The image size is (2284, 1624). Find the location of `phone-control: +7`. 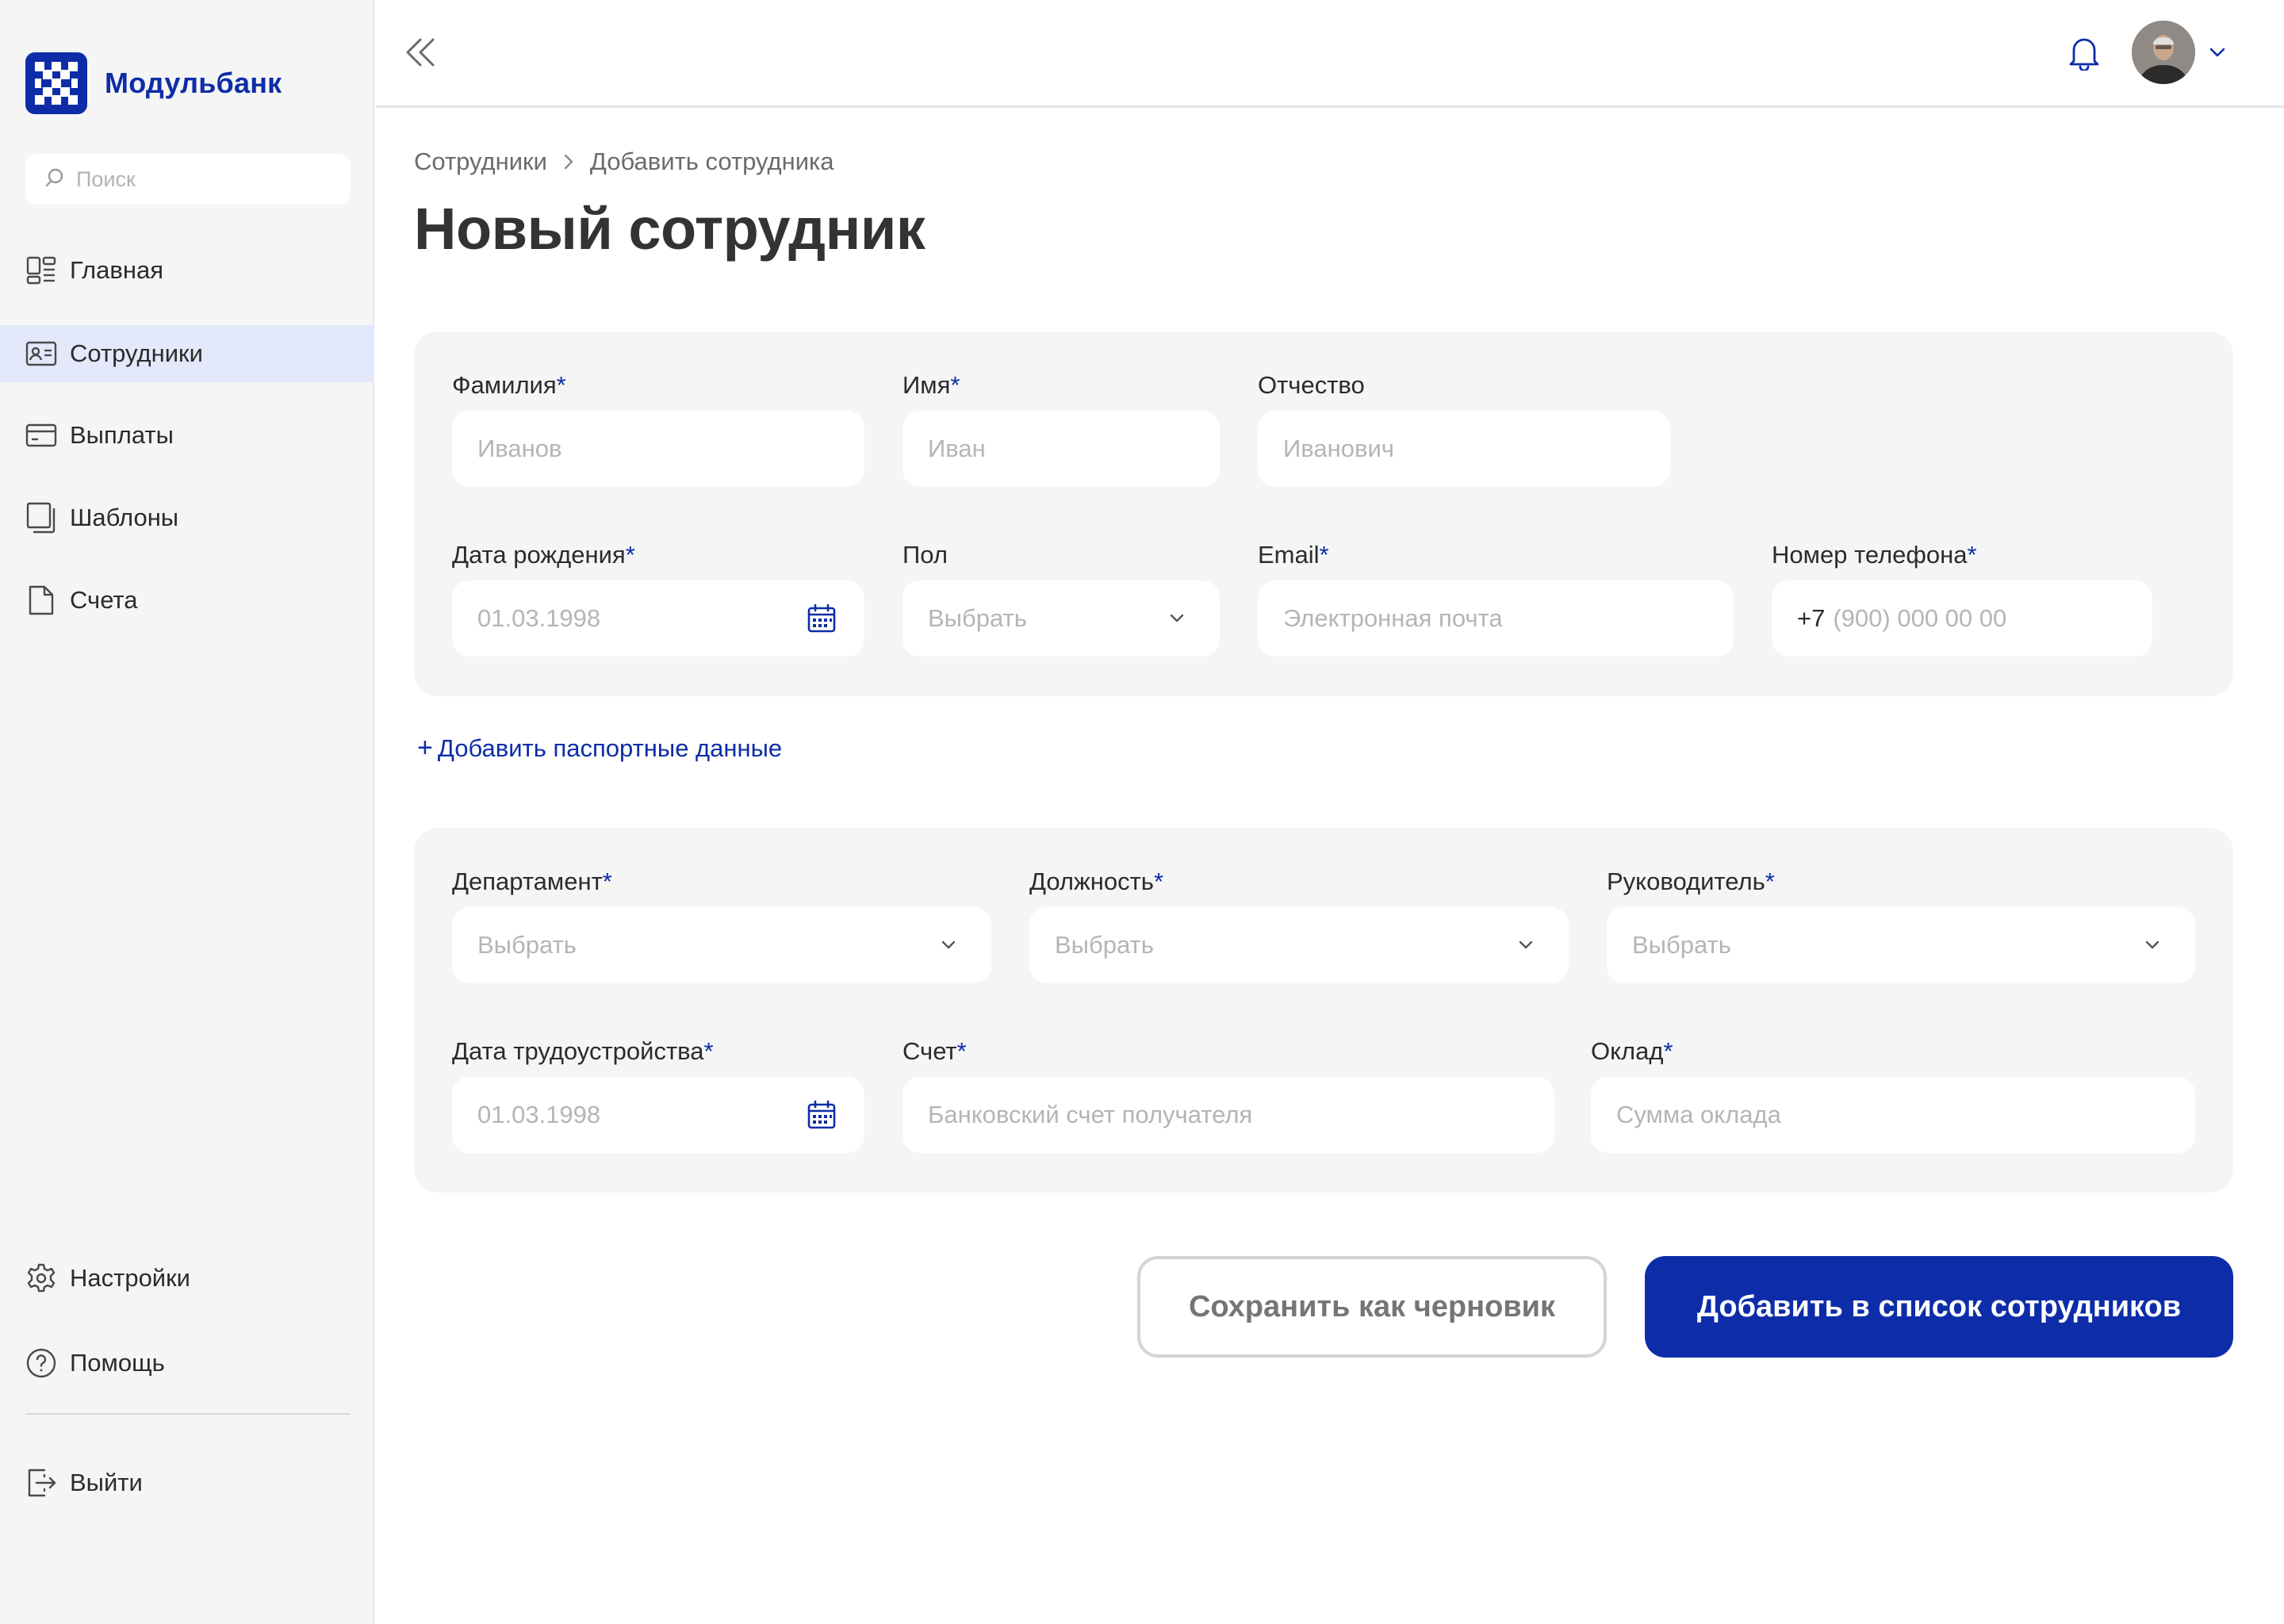

phone-control: +7 is located at coordinates (1962, 618).